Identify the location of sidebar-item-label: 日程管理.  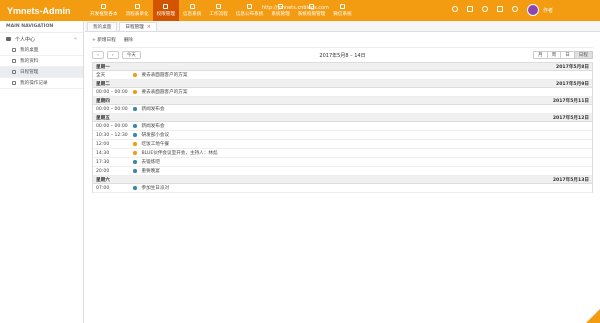
(29, 72).